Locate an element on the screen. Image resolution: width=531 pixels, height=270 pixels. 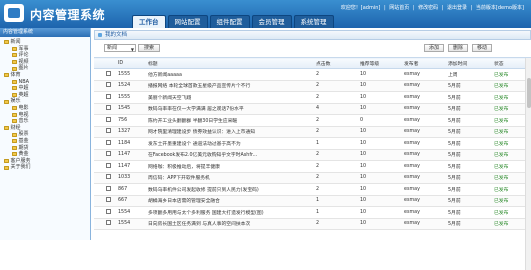
tab-system-management: 系统管理 is located at coordinates (313, 21).